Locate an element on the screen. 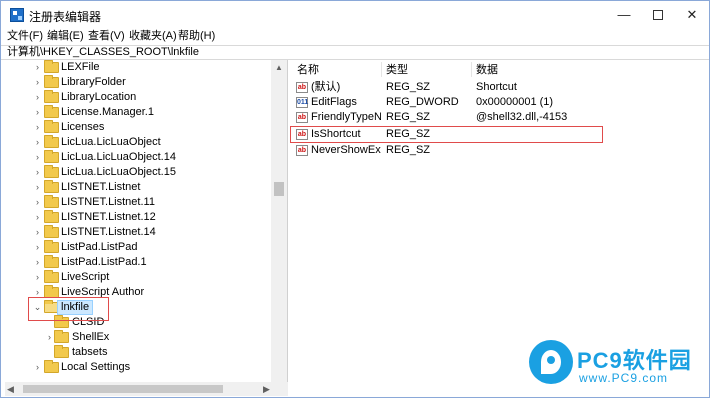 The height and width of the screenshot is (398, 710). tree-item-label: ShellEx is located at coordinates (91, 337).